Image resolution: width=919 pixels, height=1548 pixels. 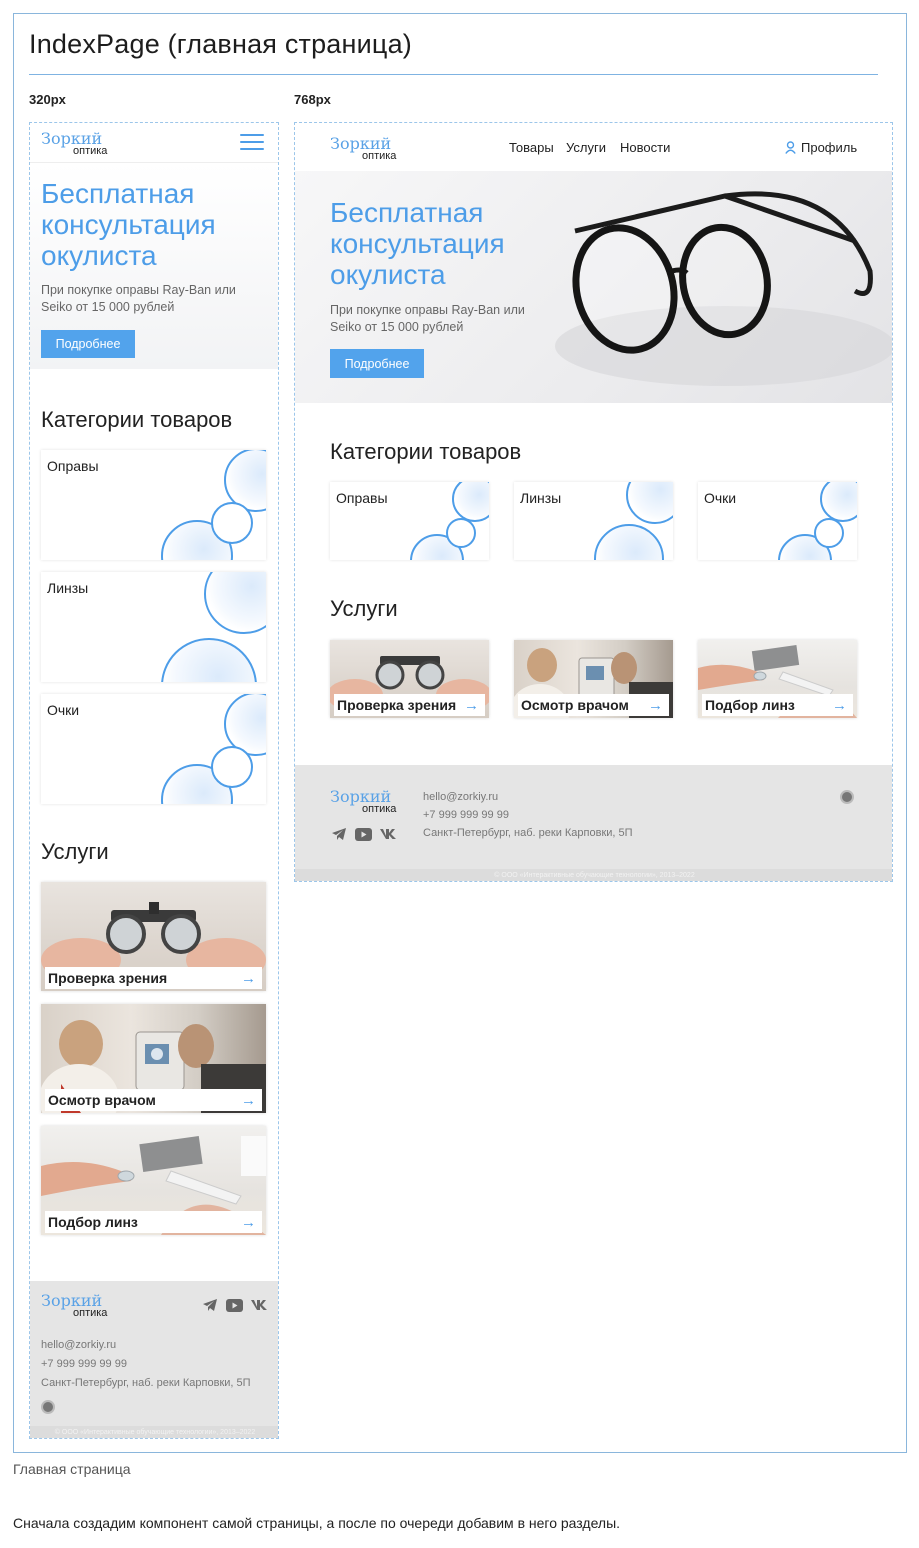 What do you see at coordinates (829, 147) in the screenshot?
I see `profile-label: Профиль` at bounding box center [829, 147].